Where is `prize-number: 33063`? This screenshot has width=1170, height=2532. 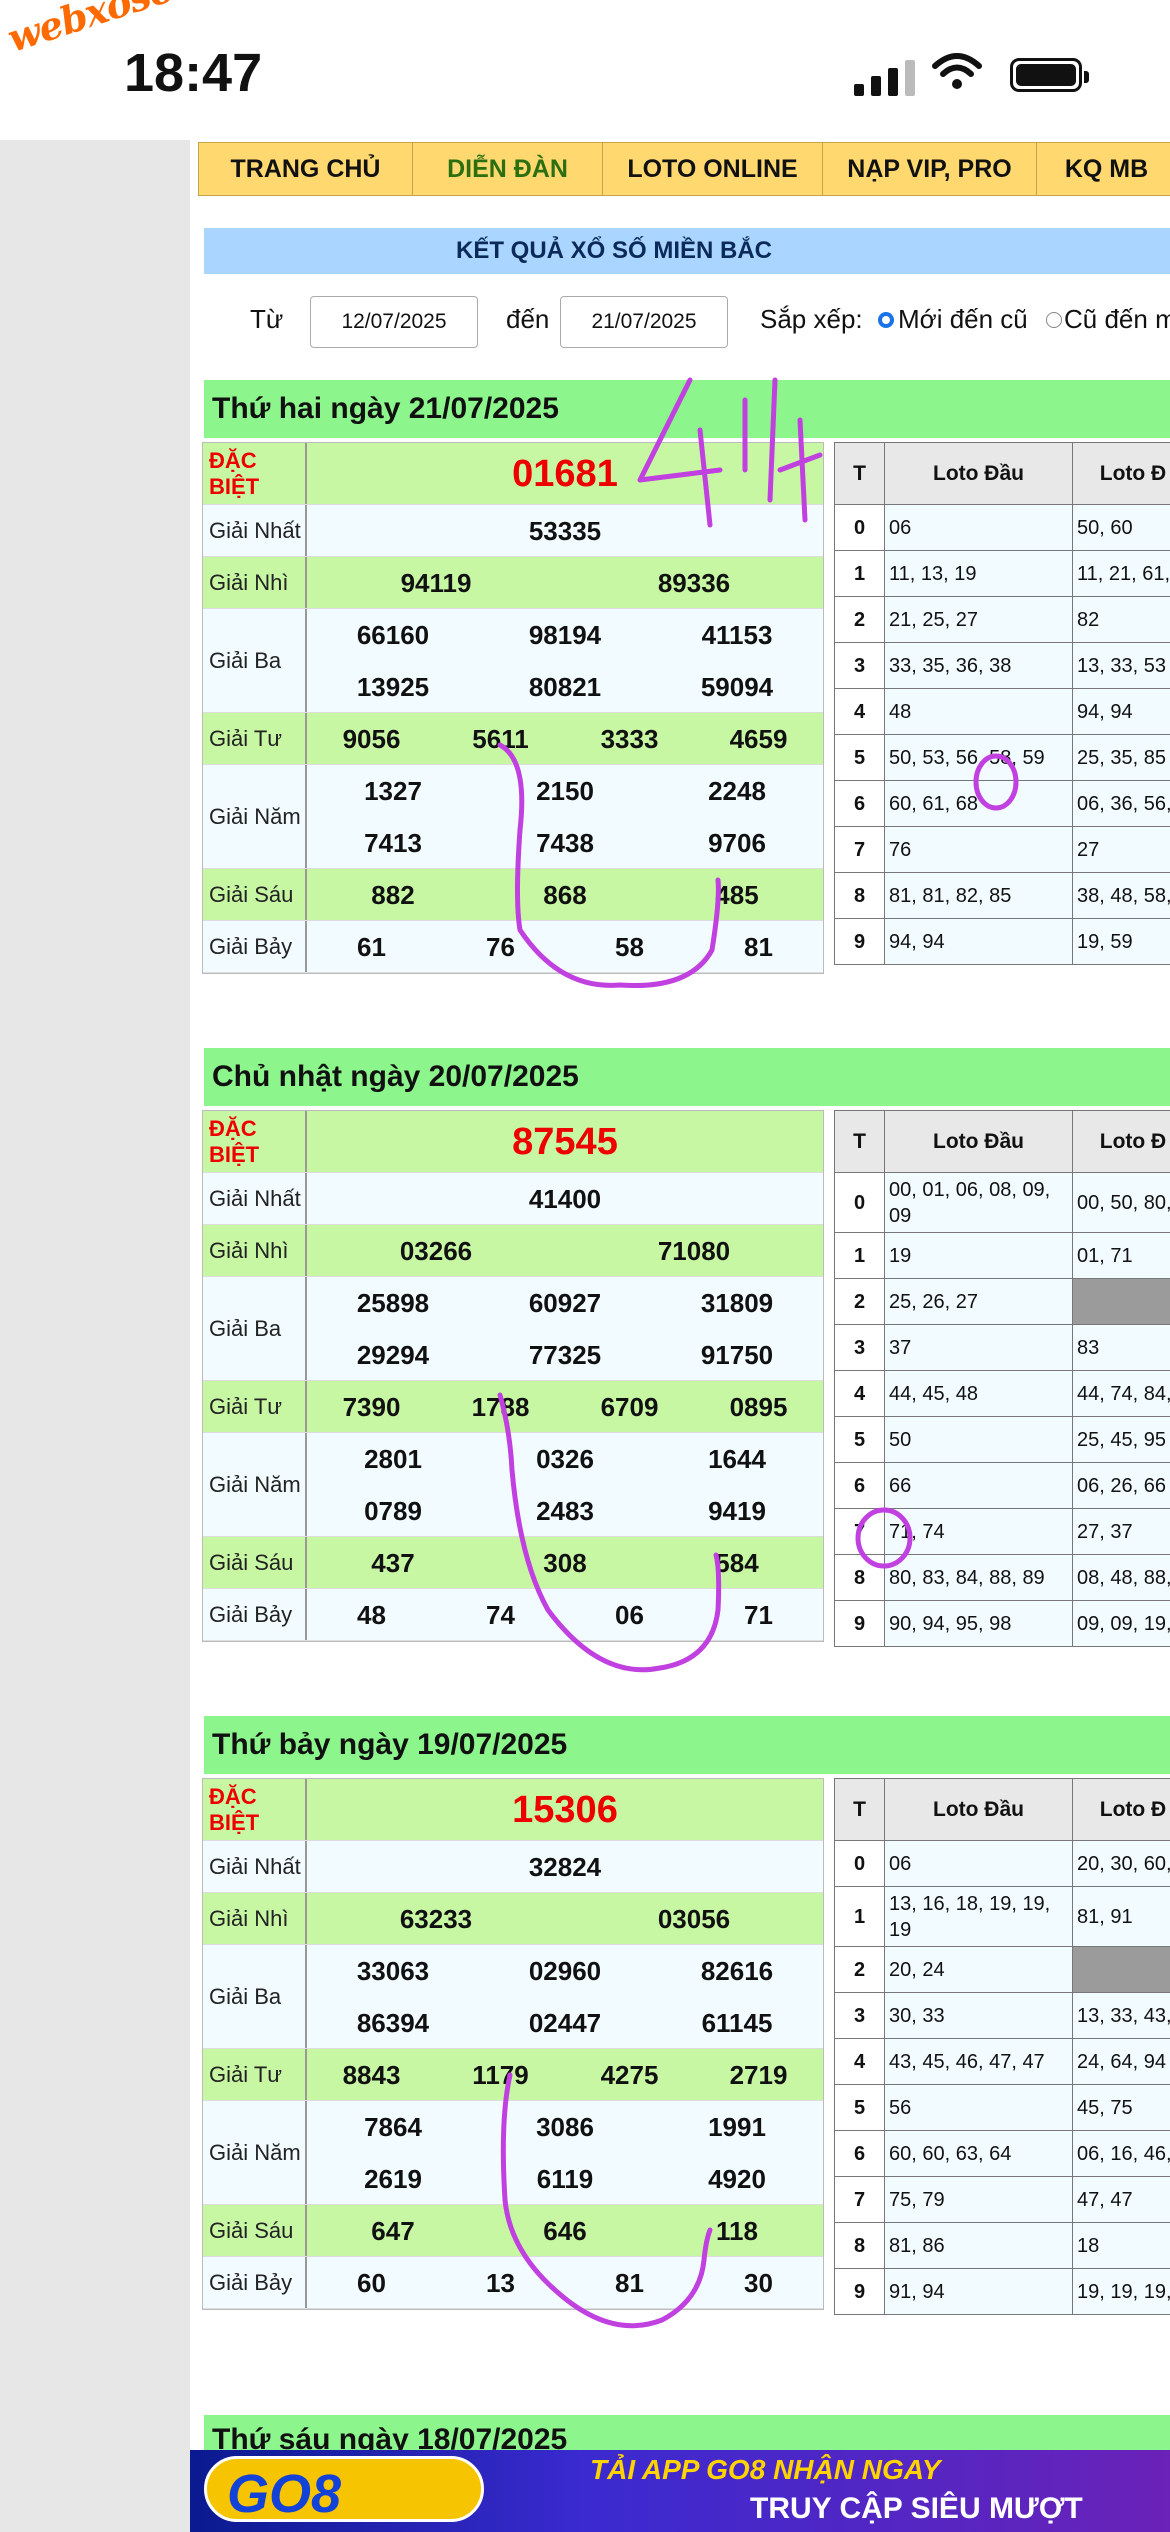
prize-number: 33063 is located at coordinates (393, 1970).